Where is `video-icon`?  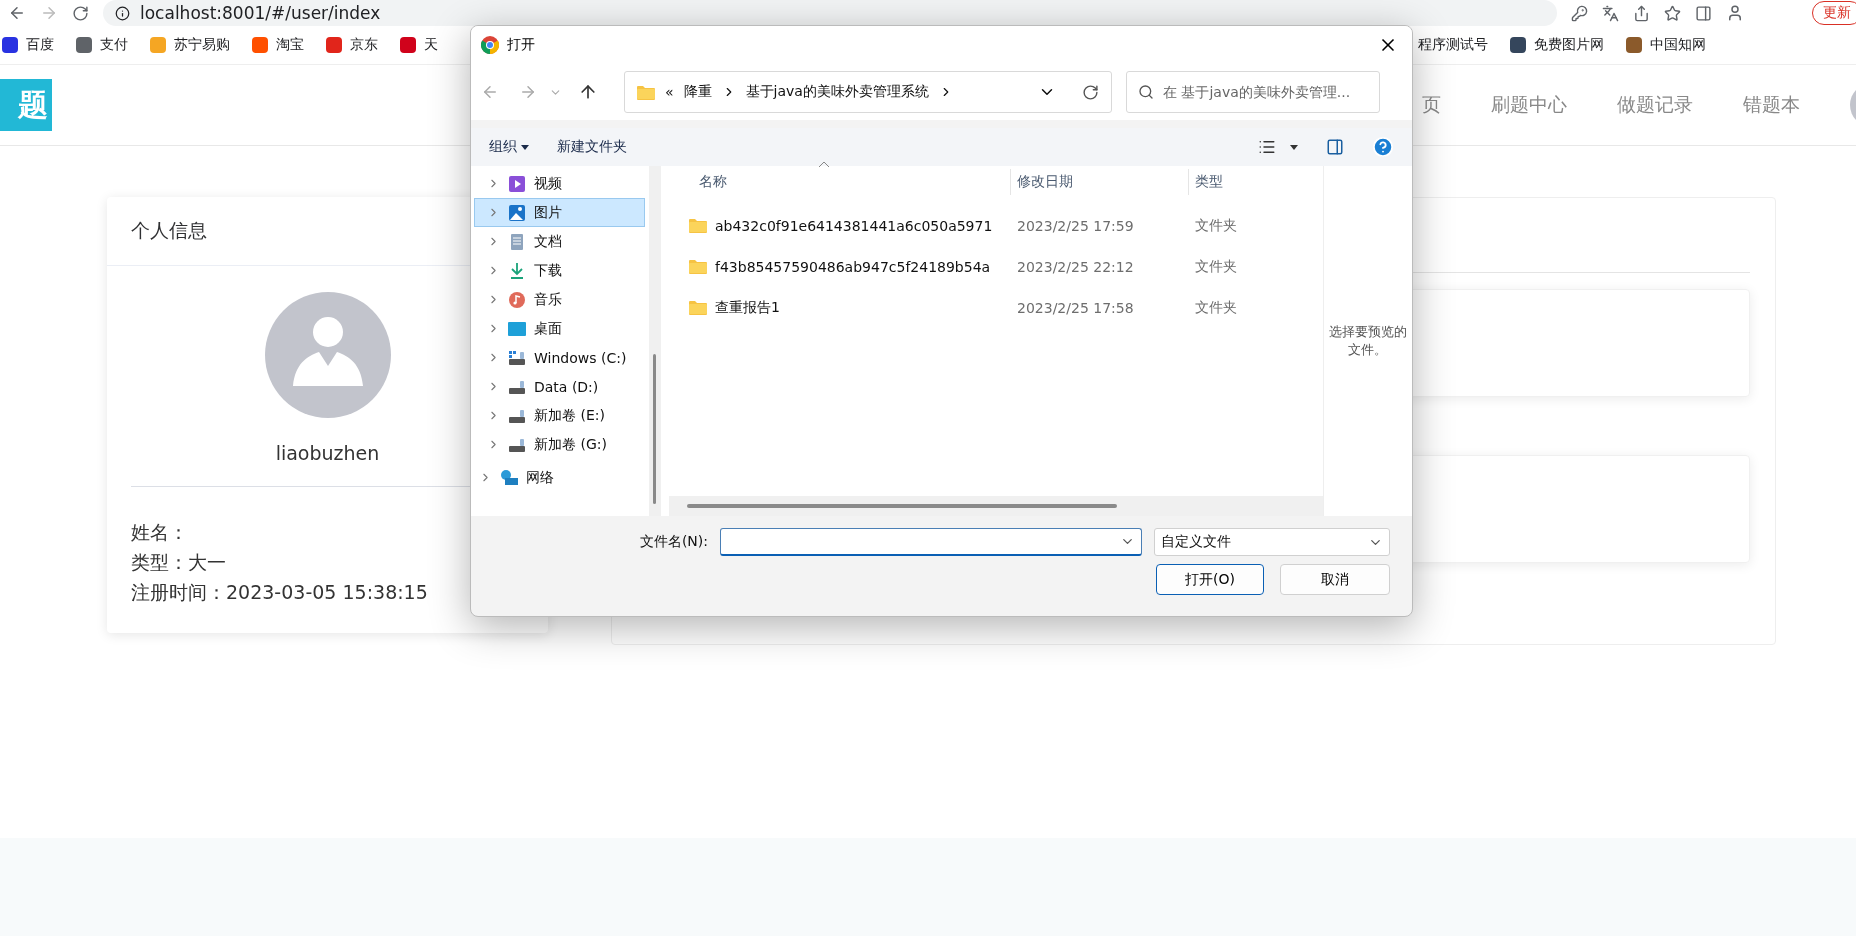 video-icon is located at coordinates (517, 183).